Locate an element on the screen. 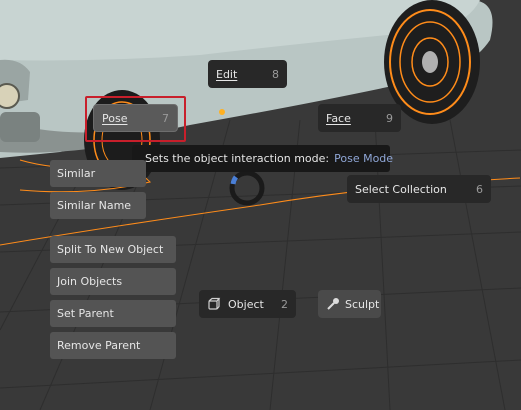  select-collection-button: Select Collection 6 is located at coordinates (419, 189).